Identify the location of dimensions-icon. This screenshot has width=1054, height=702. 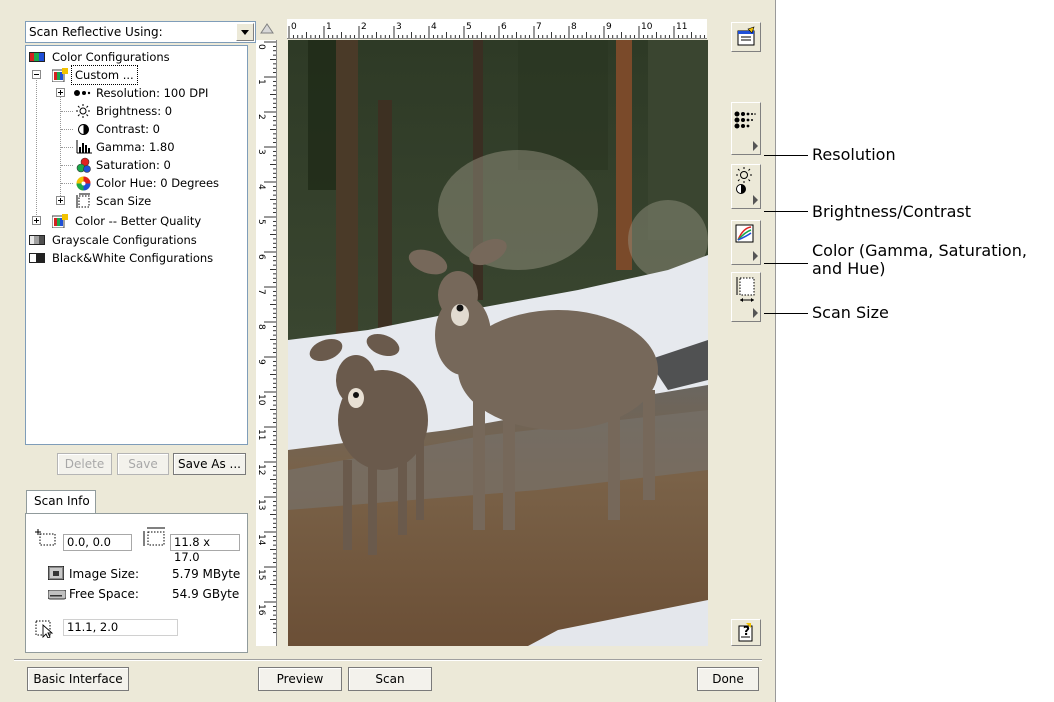
(154, 536).